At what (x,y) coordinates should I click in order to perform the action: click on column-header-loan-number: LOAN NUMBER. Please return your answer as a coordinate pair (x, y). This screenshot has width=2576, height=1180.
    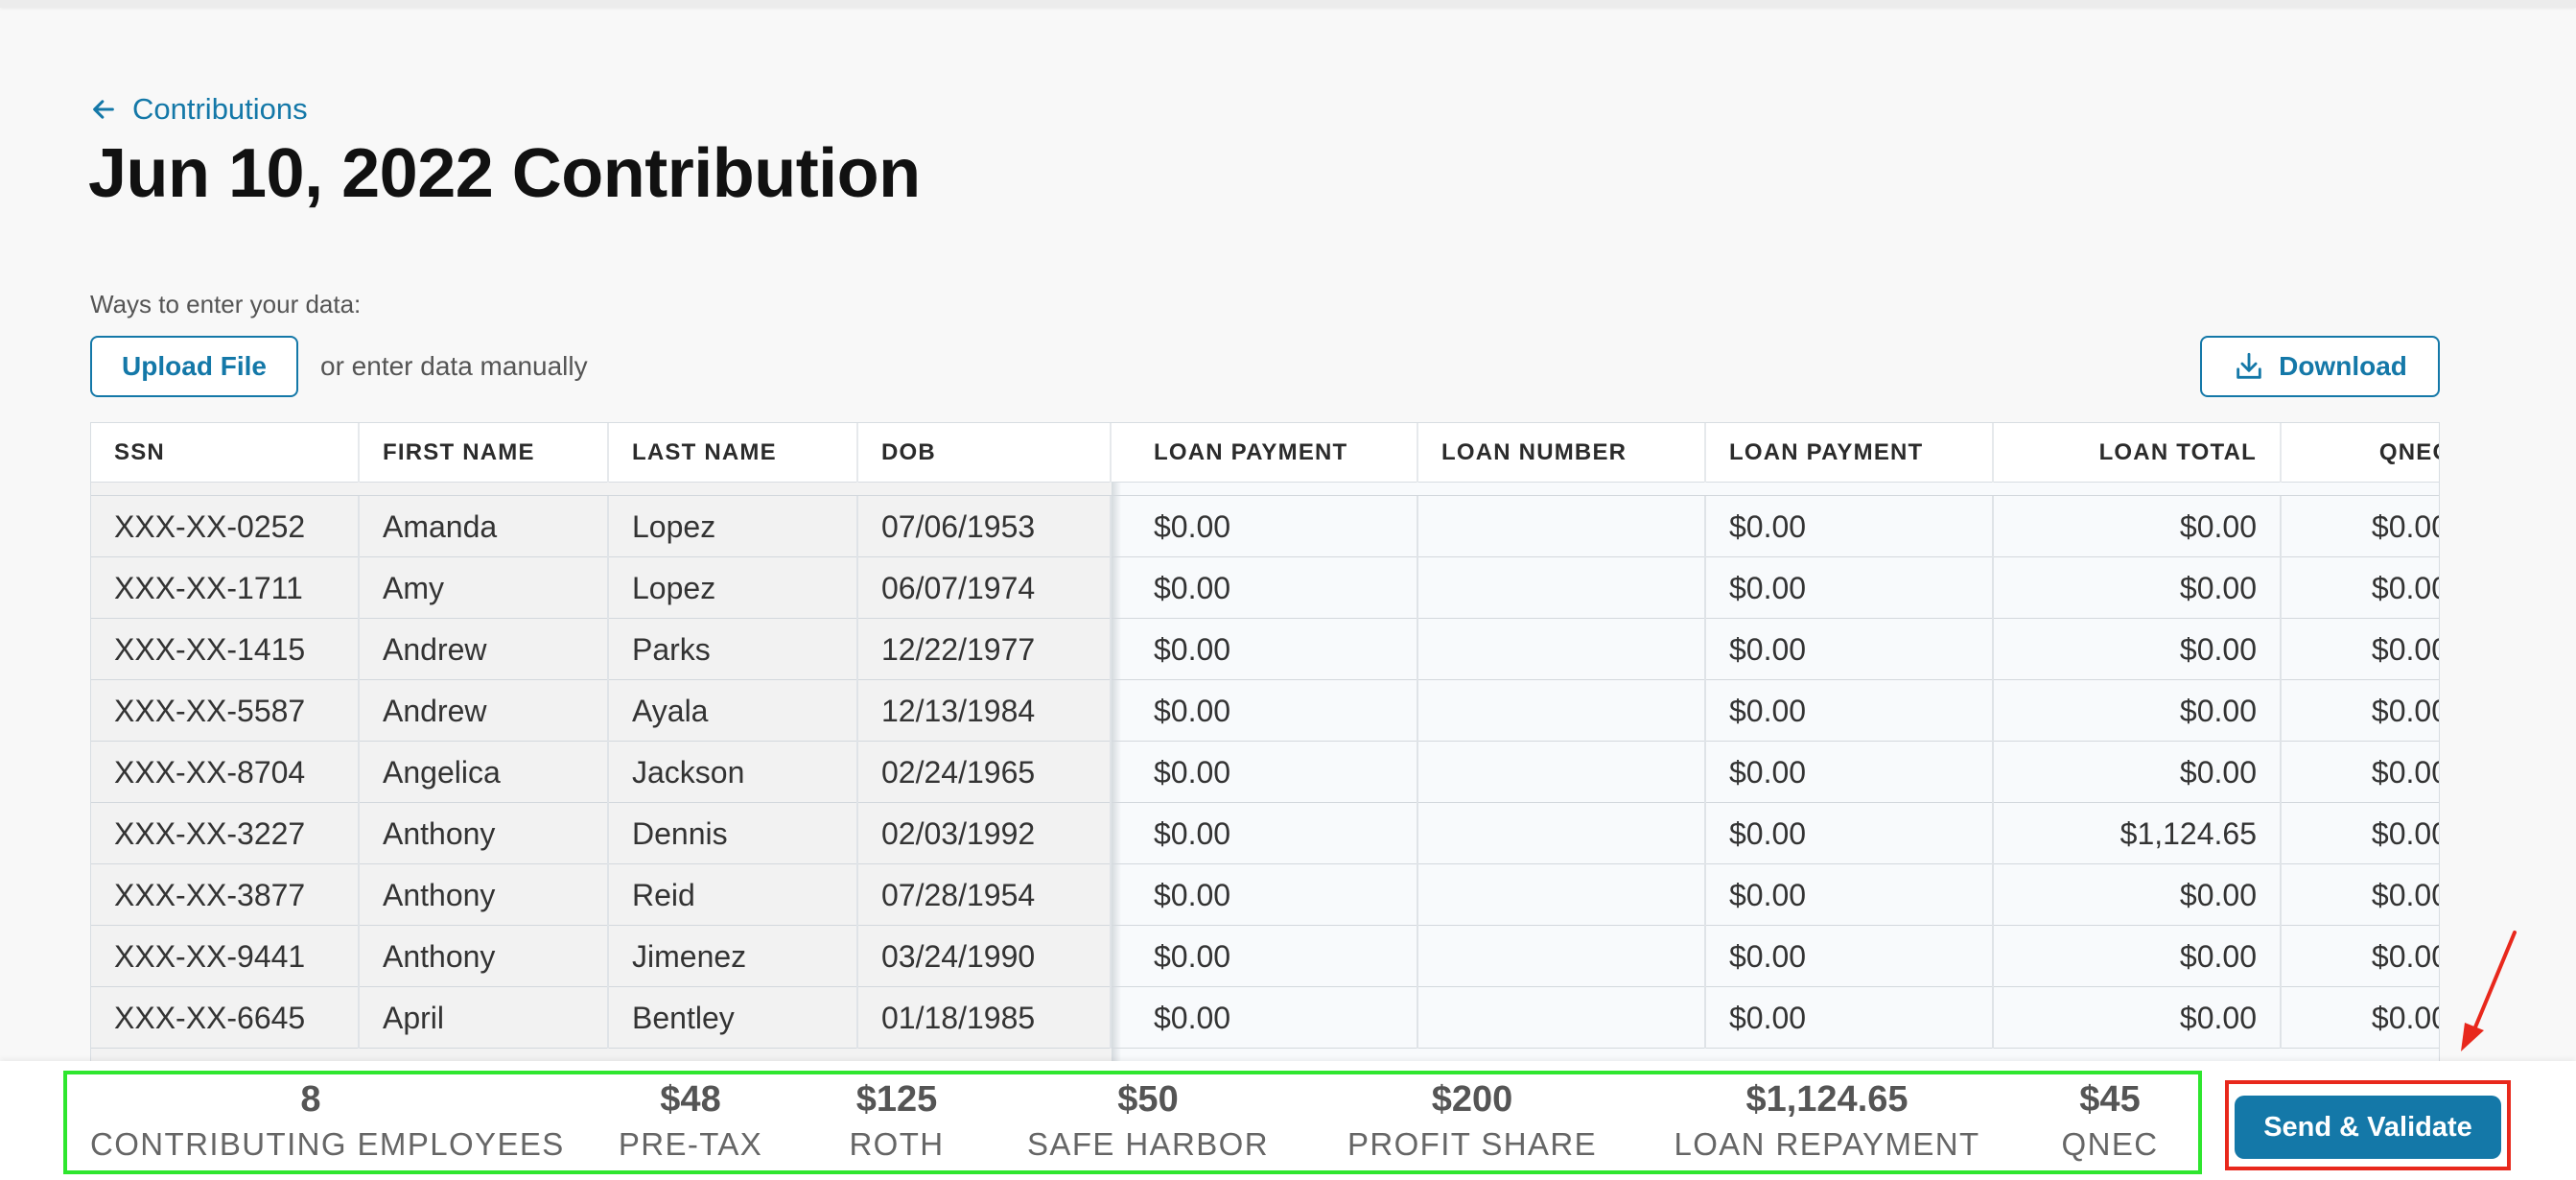
    Looking at the image, I should click on (1562, 453).